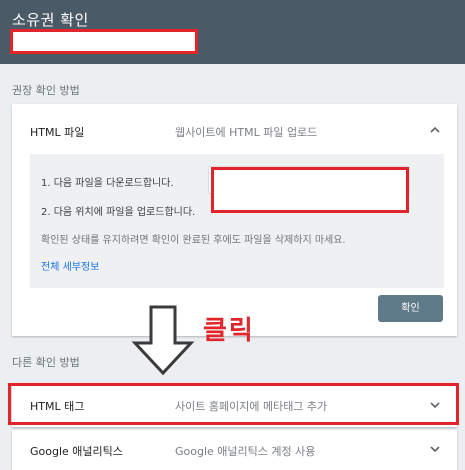 This screenshot has width=465, height=470. I want to click on html-file-row: HTML 파일 웹사이트에 HTML 파일 업로드, so click(234, 129).